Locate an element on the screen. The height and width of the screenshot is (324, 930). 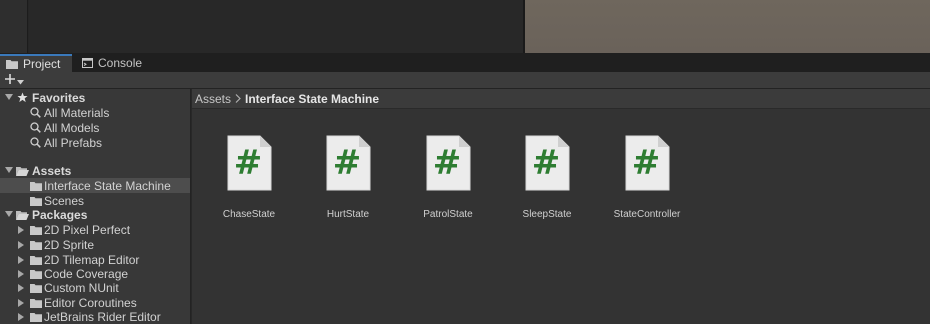
package-item-label: JetBrains Rider Editor is located at coordinates (102, 316).